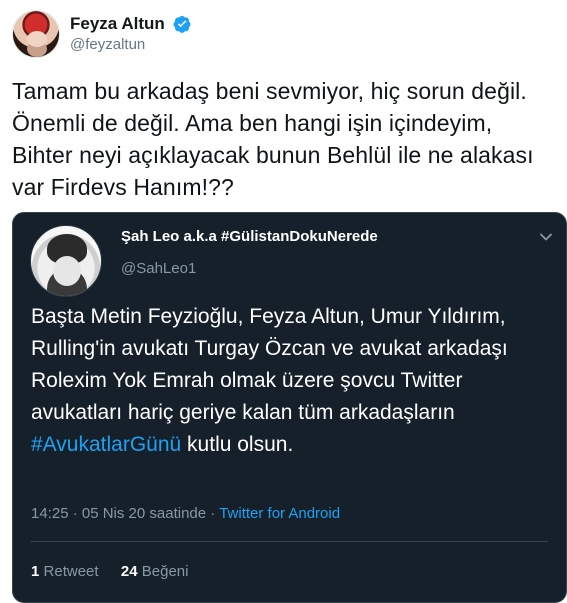 This screenshot has width=567, height=603. What do you see at coordinates (249, 237) in the screenshot?
I see `quoted-display-name: Şah Leo a.k.a #GülistanDokuNerede` at bounding box center [249, 237].